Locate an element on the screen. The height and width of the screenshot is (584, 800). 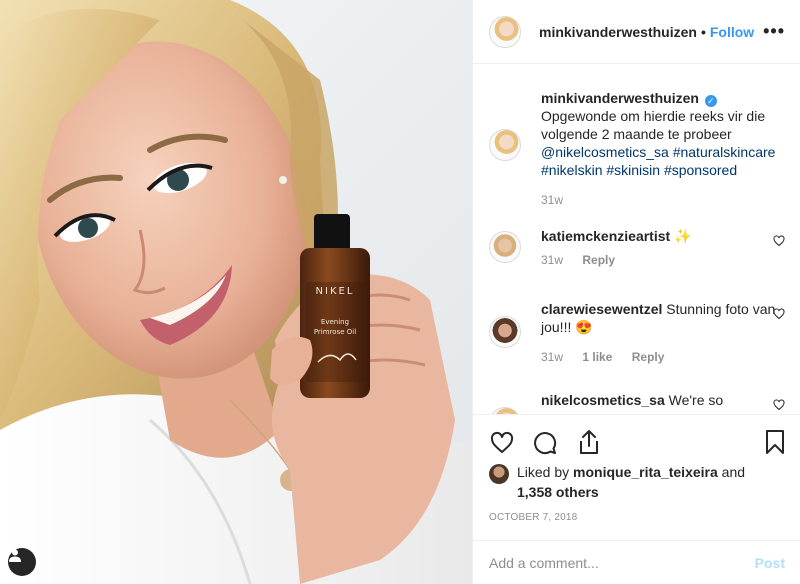
bottle-product-line1: Evening is located at coordinates (335, 322).